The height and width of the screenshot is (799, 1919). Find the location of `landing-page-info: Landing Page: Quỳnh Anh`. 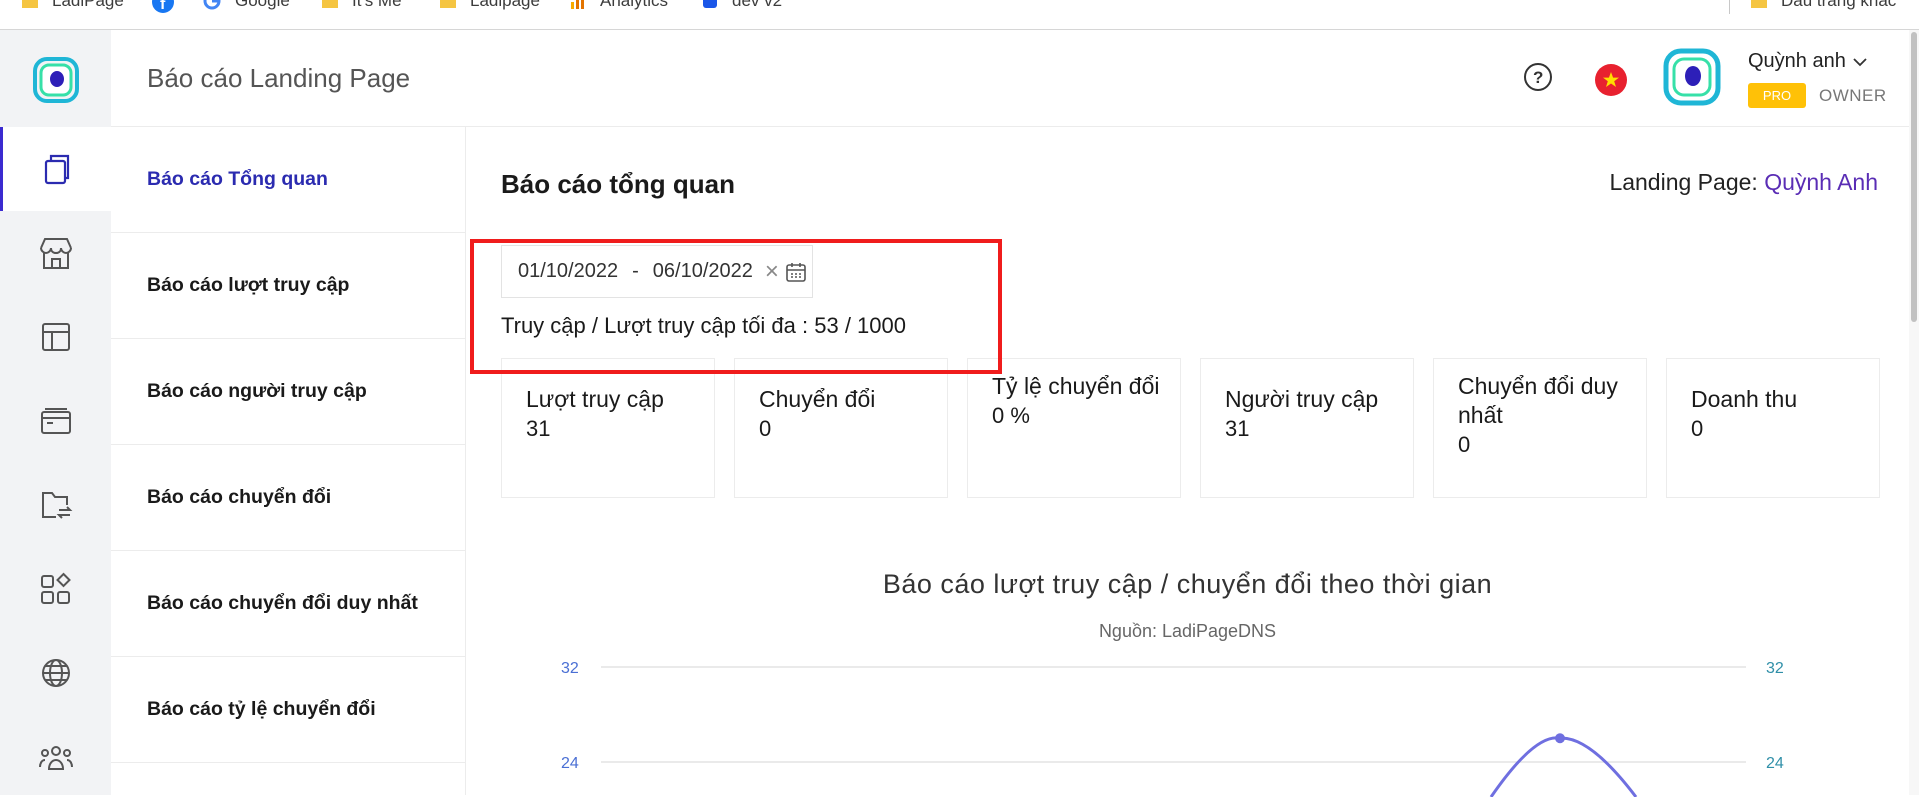

landing-page-info: Landing Page: Quỳnh Anh is located at coordinates (1743, 182).